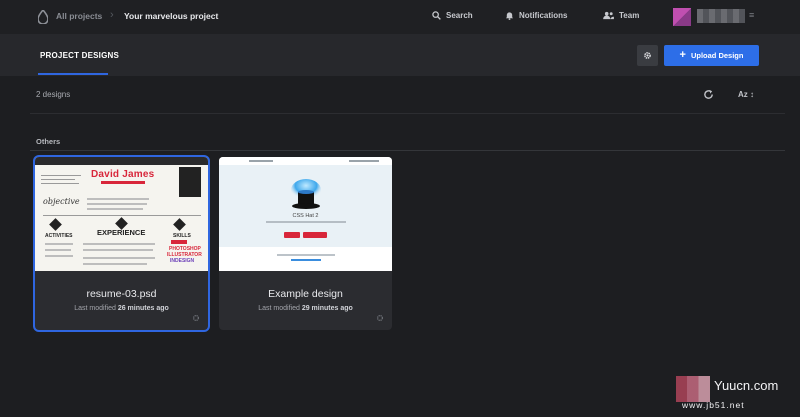 This screenshot has width=800, height=417. Describe the element at coordinates (121, 232) in the screenshot. I see `resume-experience: EXPERIENCE` at that location.